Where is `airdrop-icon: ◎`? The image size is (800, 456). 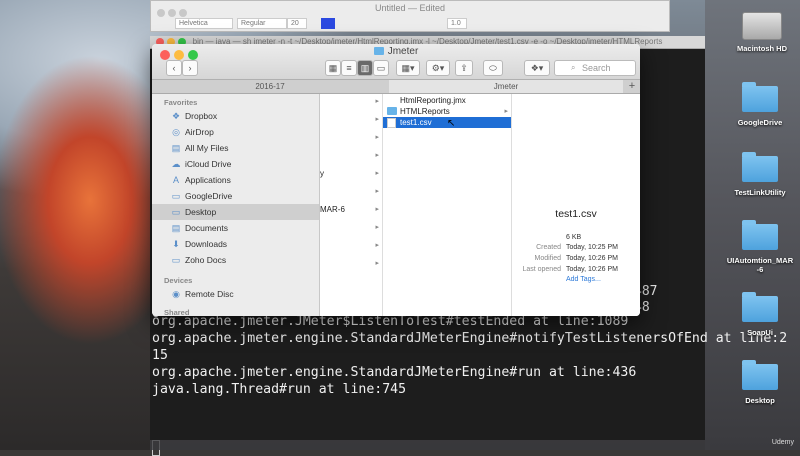
airdrop-icon: ◎ is located at coordinates (176, 132).